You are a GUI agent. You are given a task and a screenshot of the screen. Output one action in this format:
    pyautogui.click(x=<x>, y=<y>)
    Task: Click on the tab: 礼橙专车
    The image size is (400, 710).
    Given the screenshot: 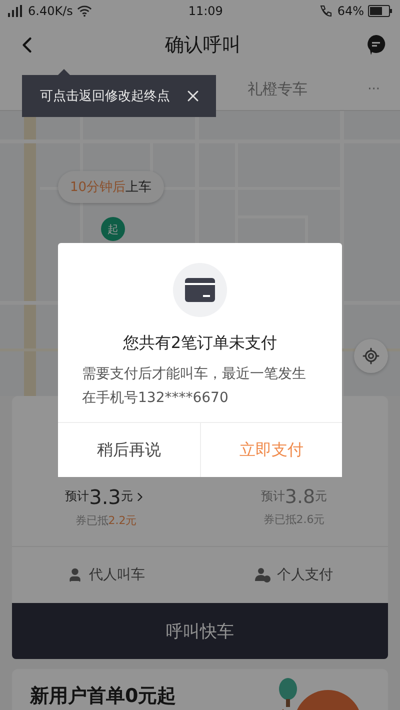 What is the action you would take?
    pyautogui.click(x=278, y=89)
    